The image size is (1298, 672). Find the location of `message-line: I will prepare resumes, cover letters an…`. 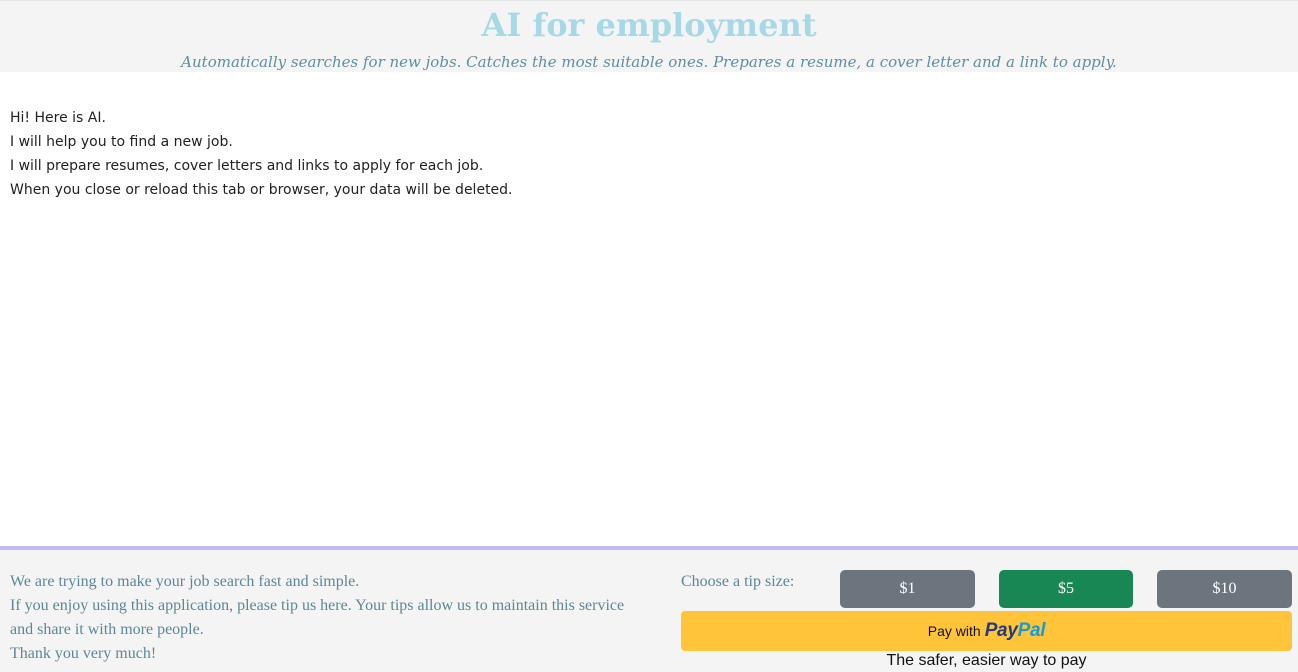

message-line: I will prepare resumes, cover letters an… is located at coordinates (247, 166).